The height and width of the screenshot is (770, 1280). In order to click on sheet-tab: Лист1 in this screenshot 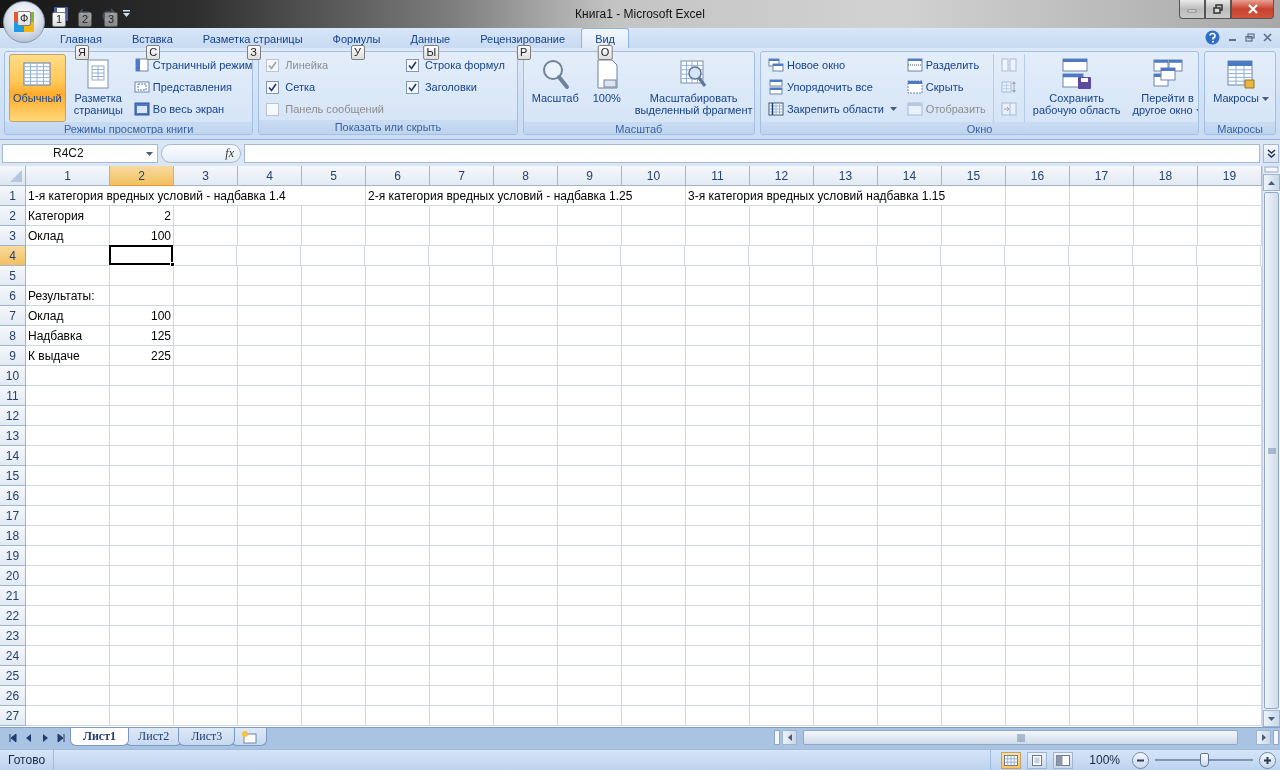, I will do `click(100, 737)`.